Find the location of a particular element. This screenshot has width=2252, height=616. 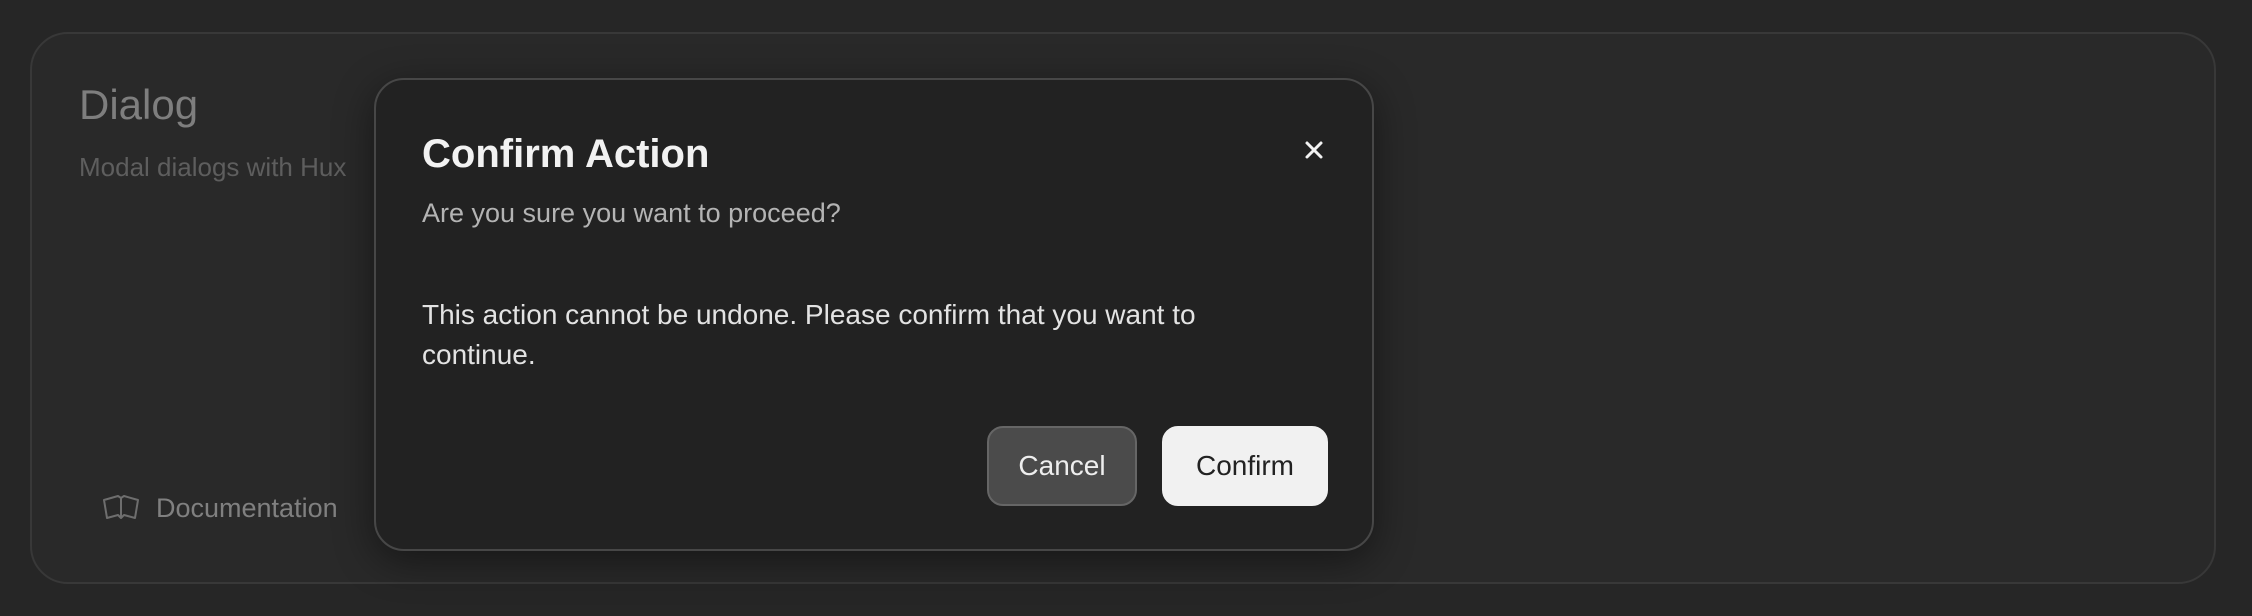

card-title: Dialog is located at coordinates (139, 104).